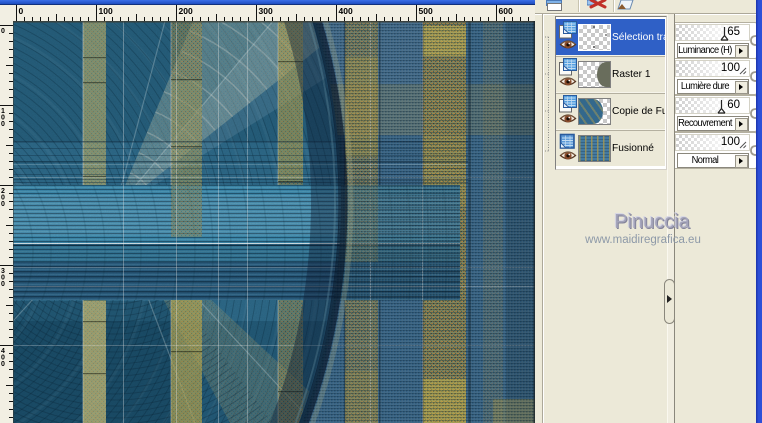  I want to click on svg-text: 200, so click(186, 11).